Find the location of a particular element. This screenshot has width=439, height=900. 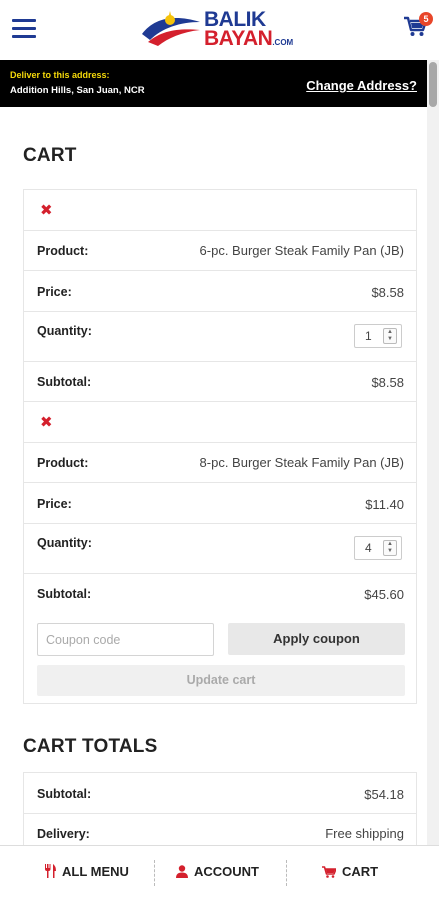

balikbayan-logo: BALIK BAYAN.COM is located at coordinates (225, 31).